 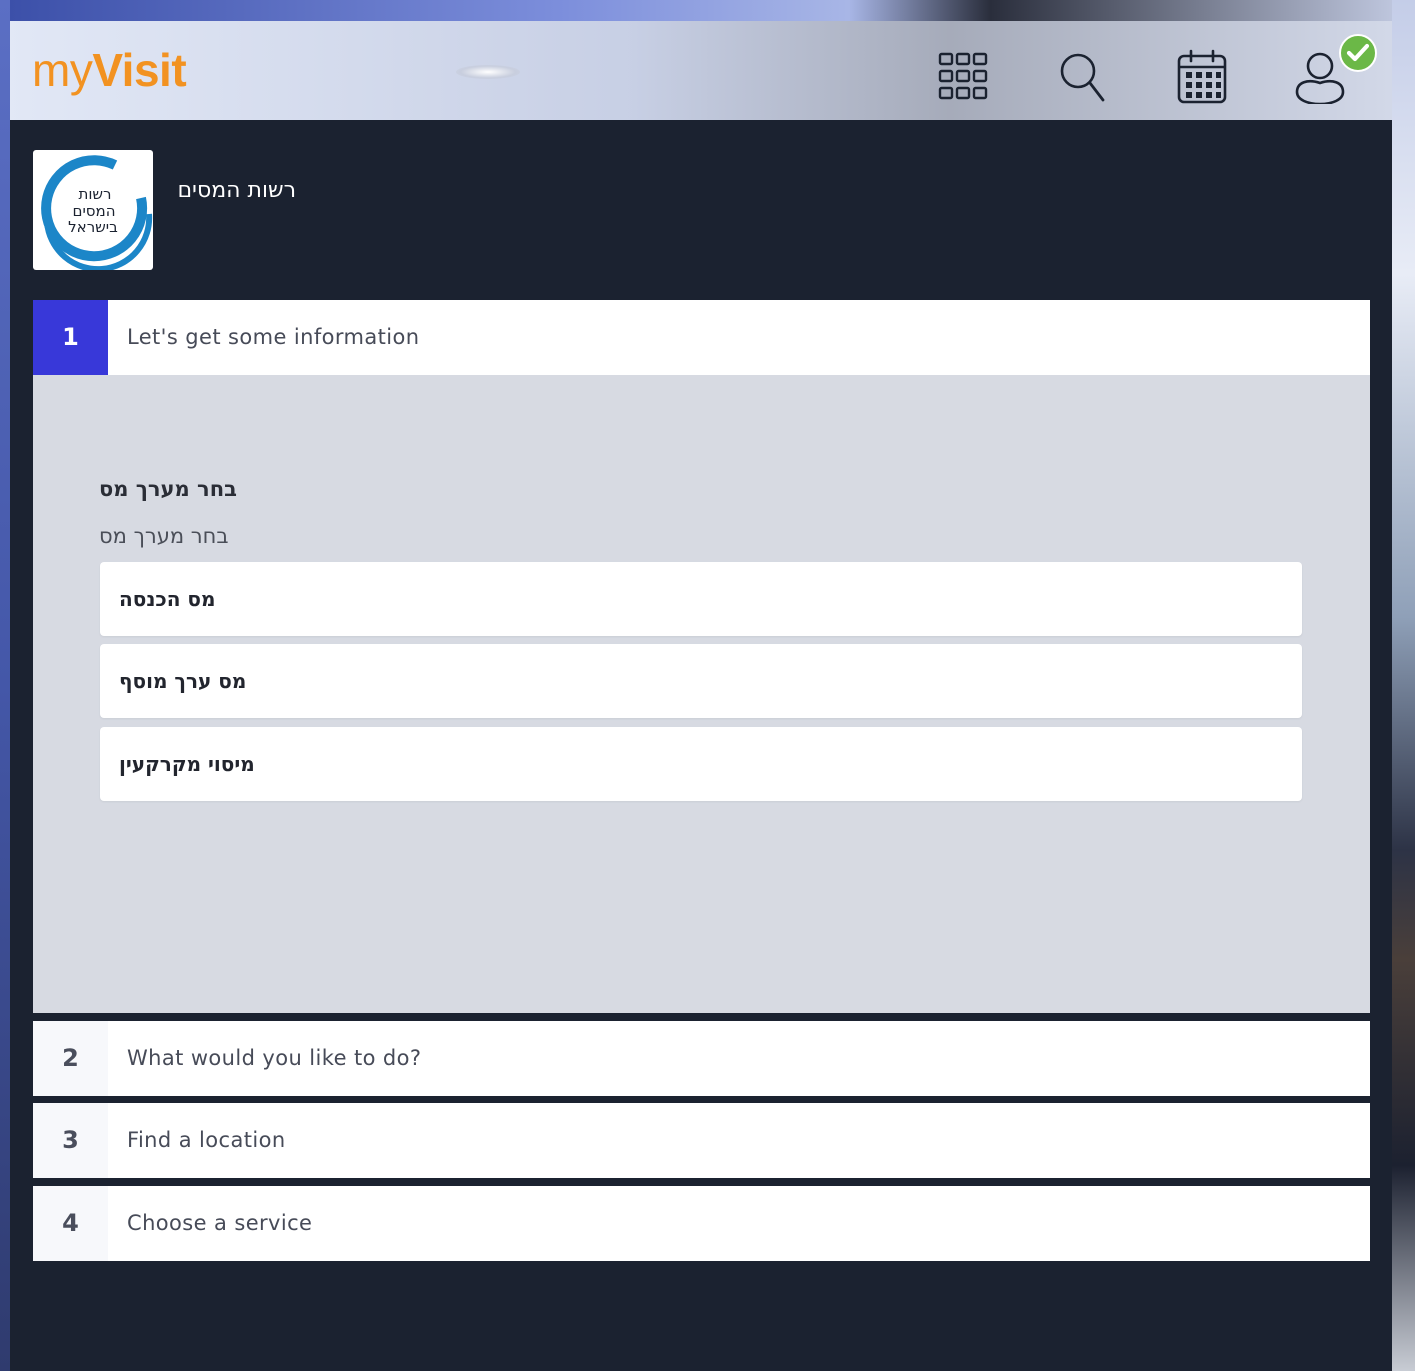 I want to click on option-income-tax: מס הכנסה, so click(x=701, y=599).